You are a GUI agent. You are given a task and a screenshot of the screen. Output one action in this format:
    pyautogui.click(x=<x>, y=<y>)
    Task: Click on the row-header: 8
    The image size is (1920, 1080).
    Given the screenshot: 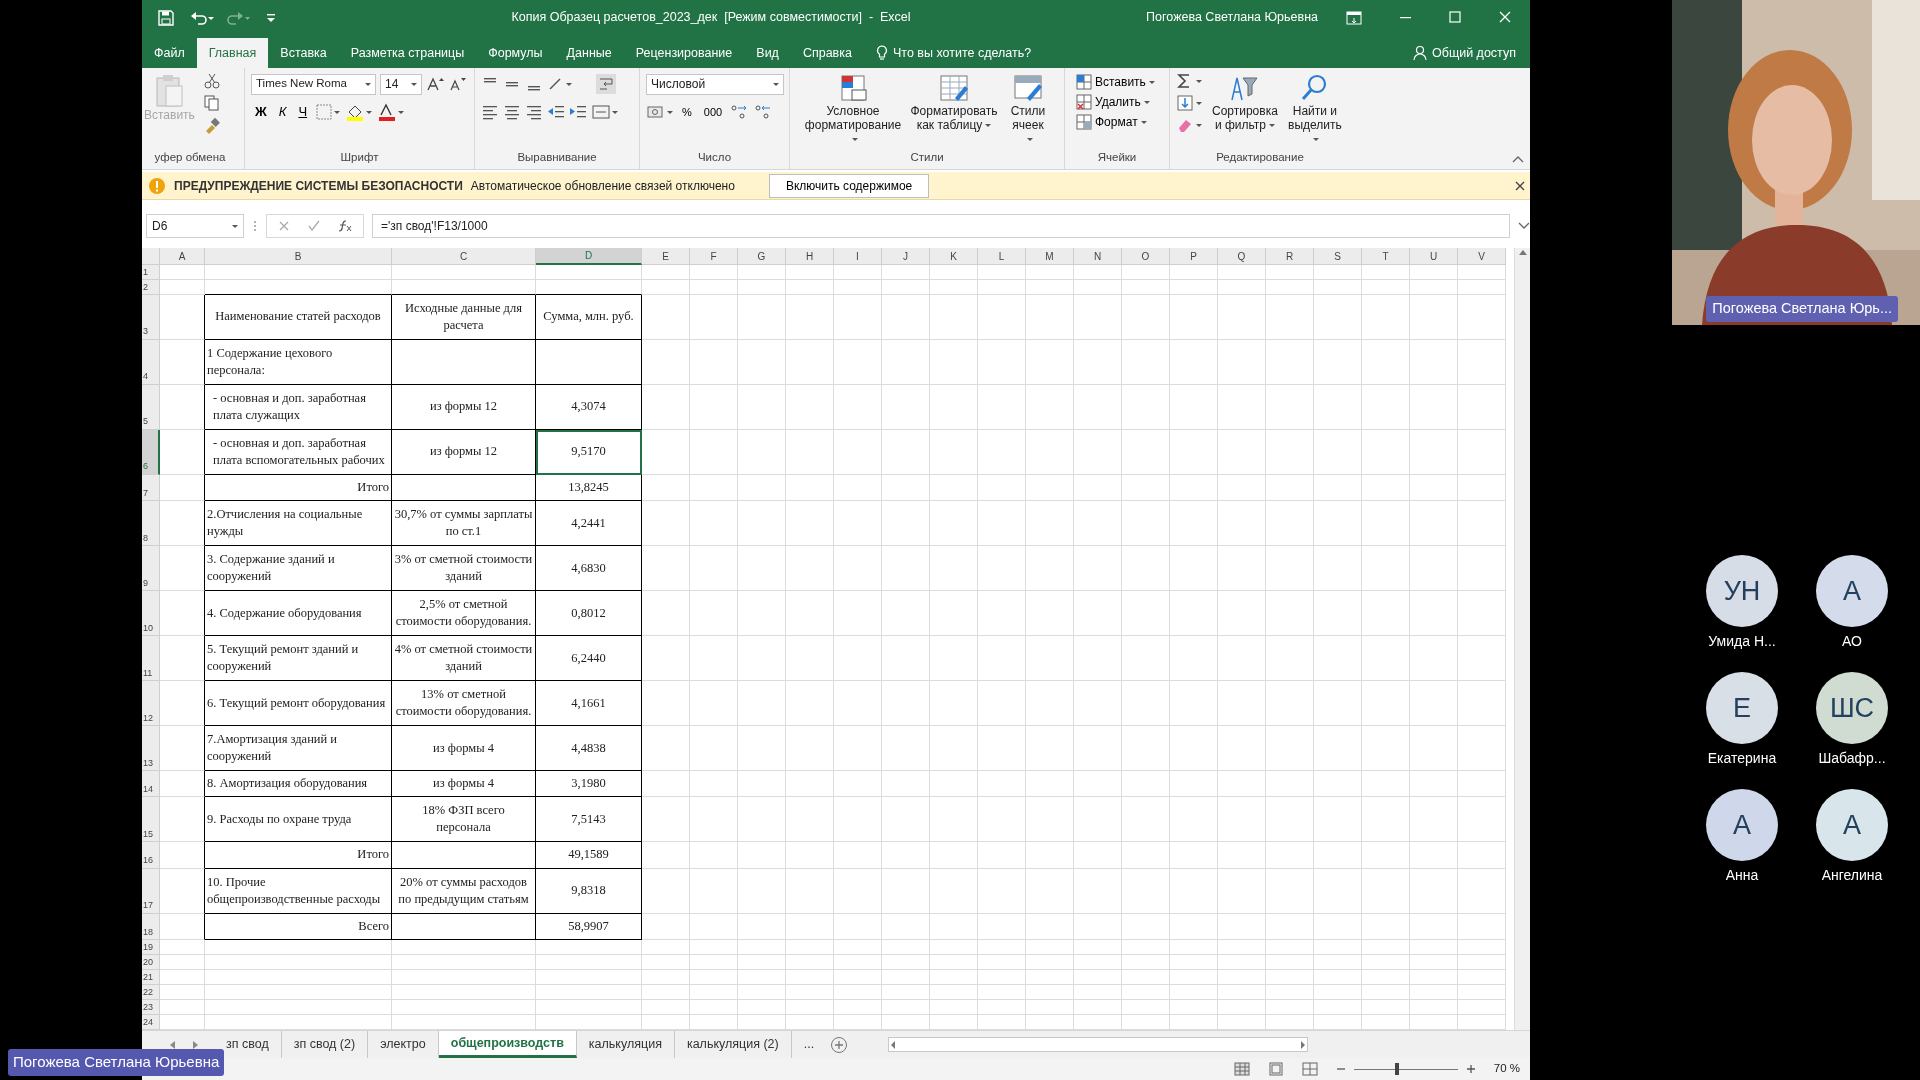 What is the action you would take?
    pyautogui.click(x=151, y=524)
    